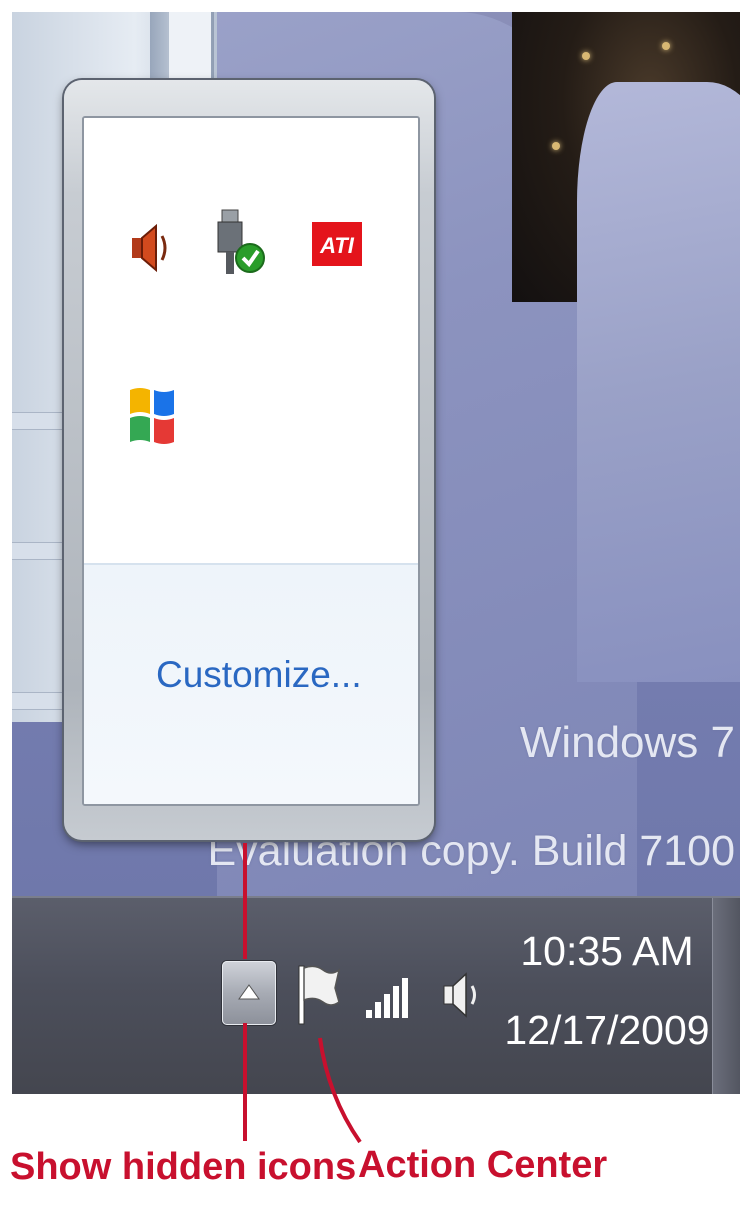 The height and width of the screenshot is (1209, 740). I want to click on clock-time: 10:35 AM, so click(607, 951).